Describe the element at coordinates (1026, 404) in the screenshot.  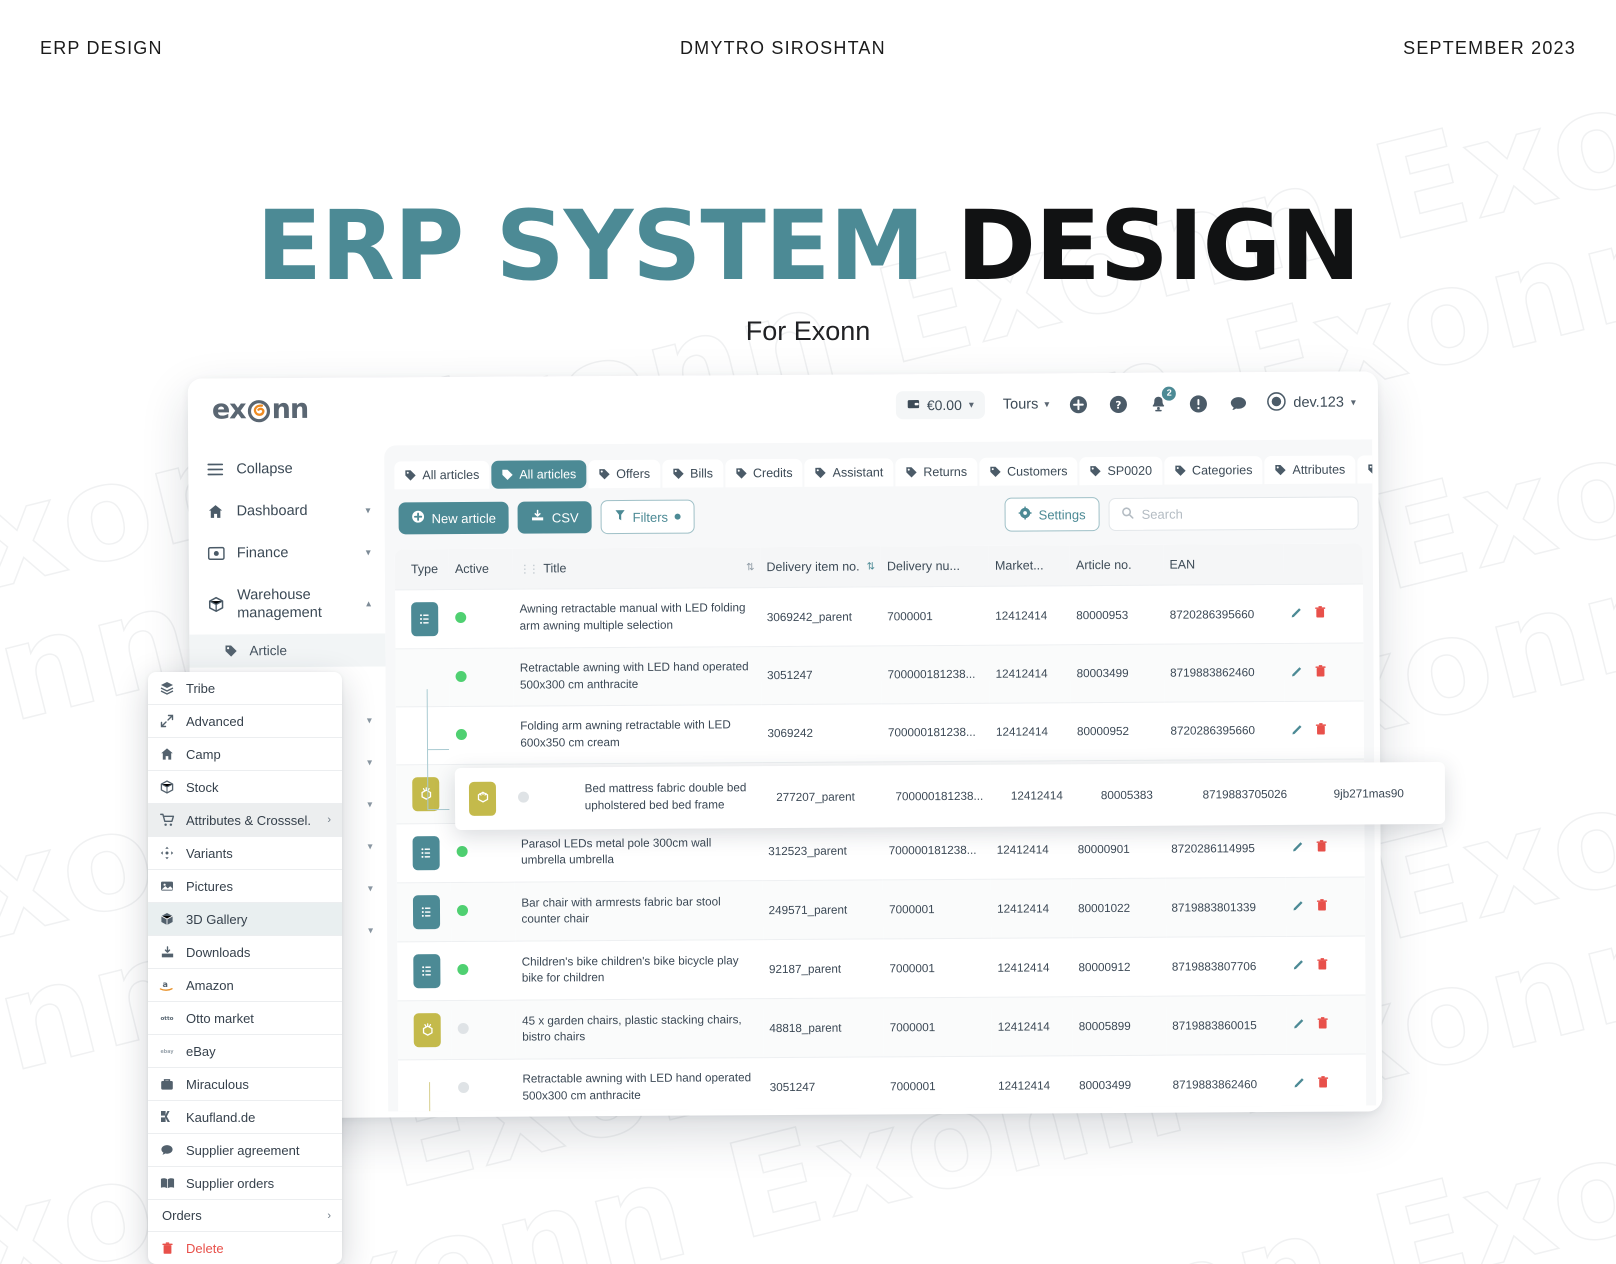
I see `tours-dropdown: Tours ▾` at that location.